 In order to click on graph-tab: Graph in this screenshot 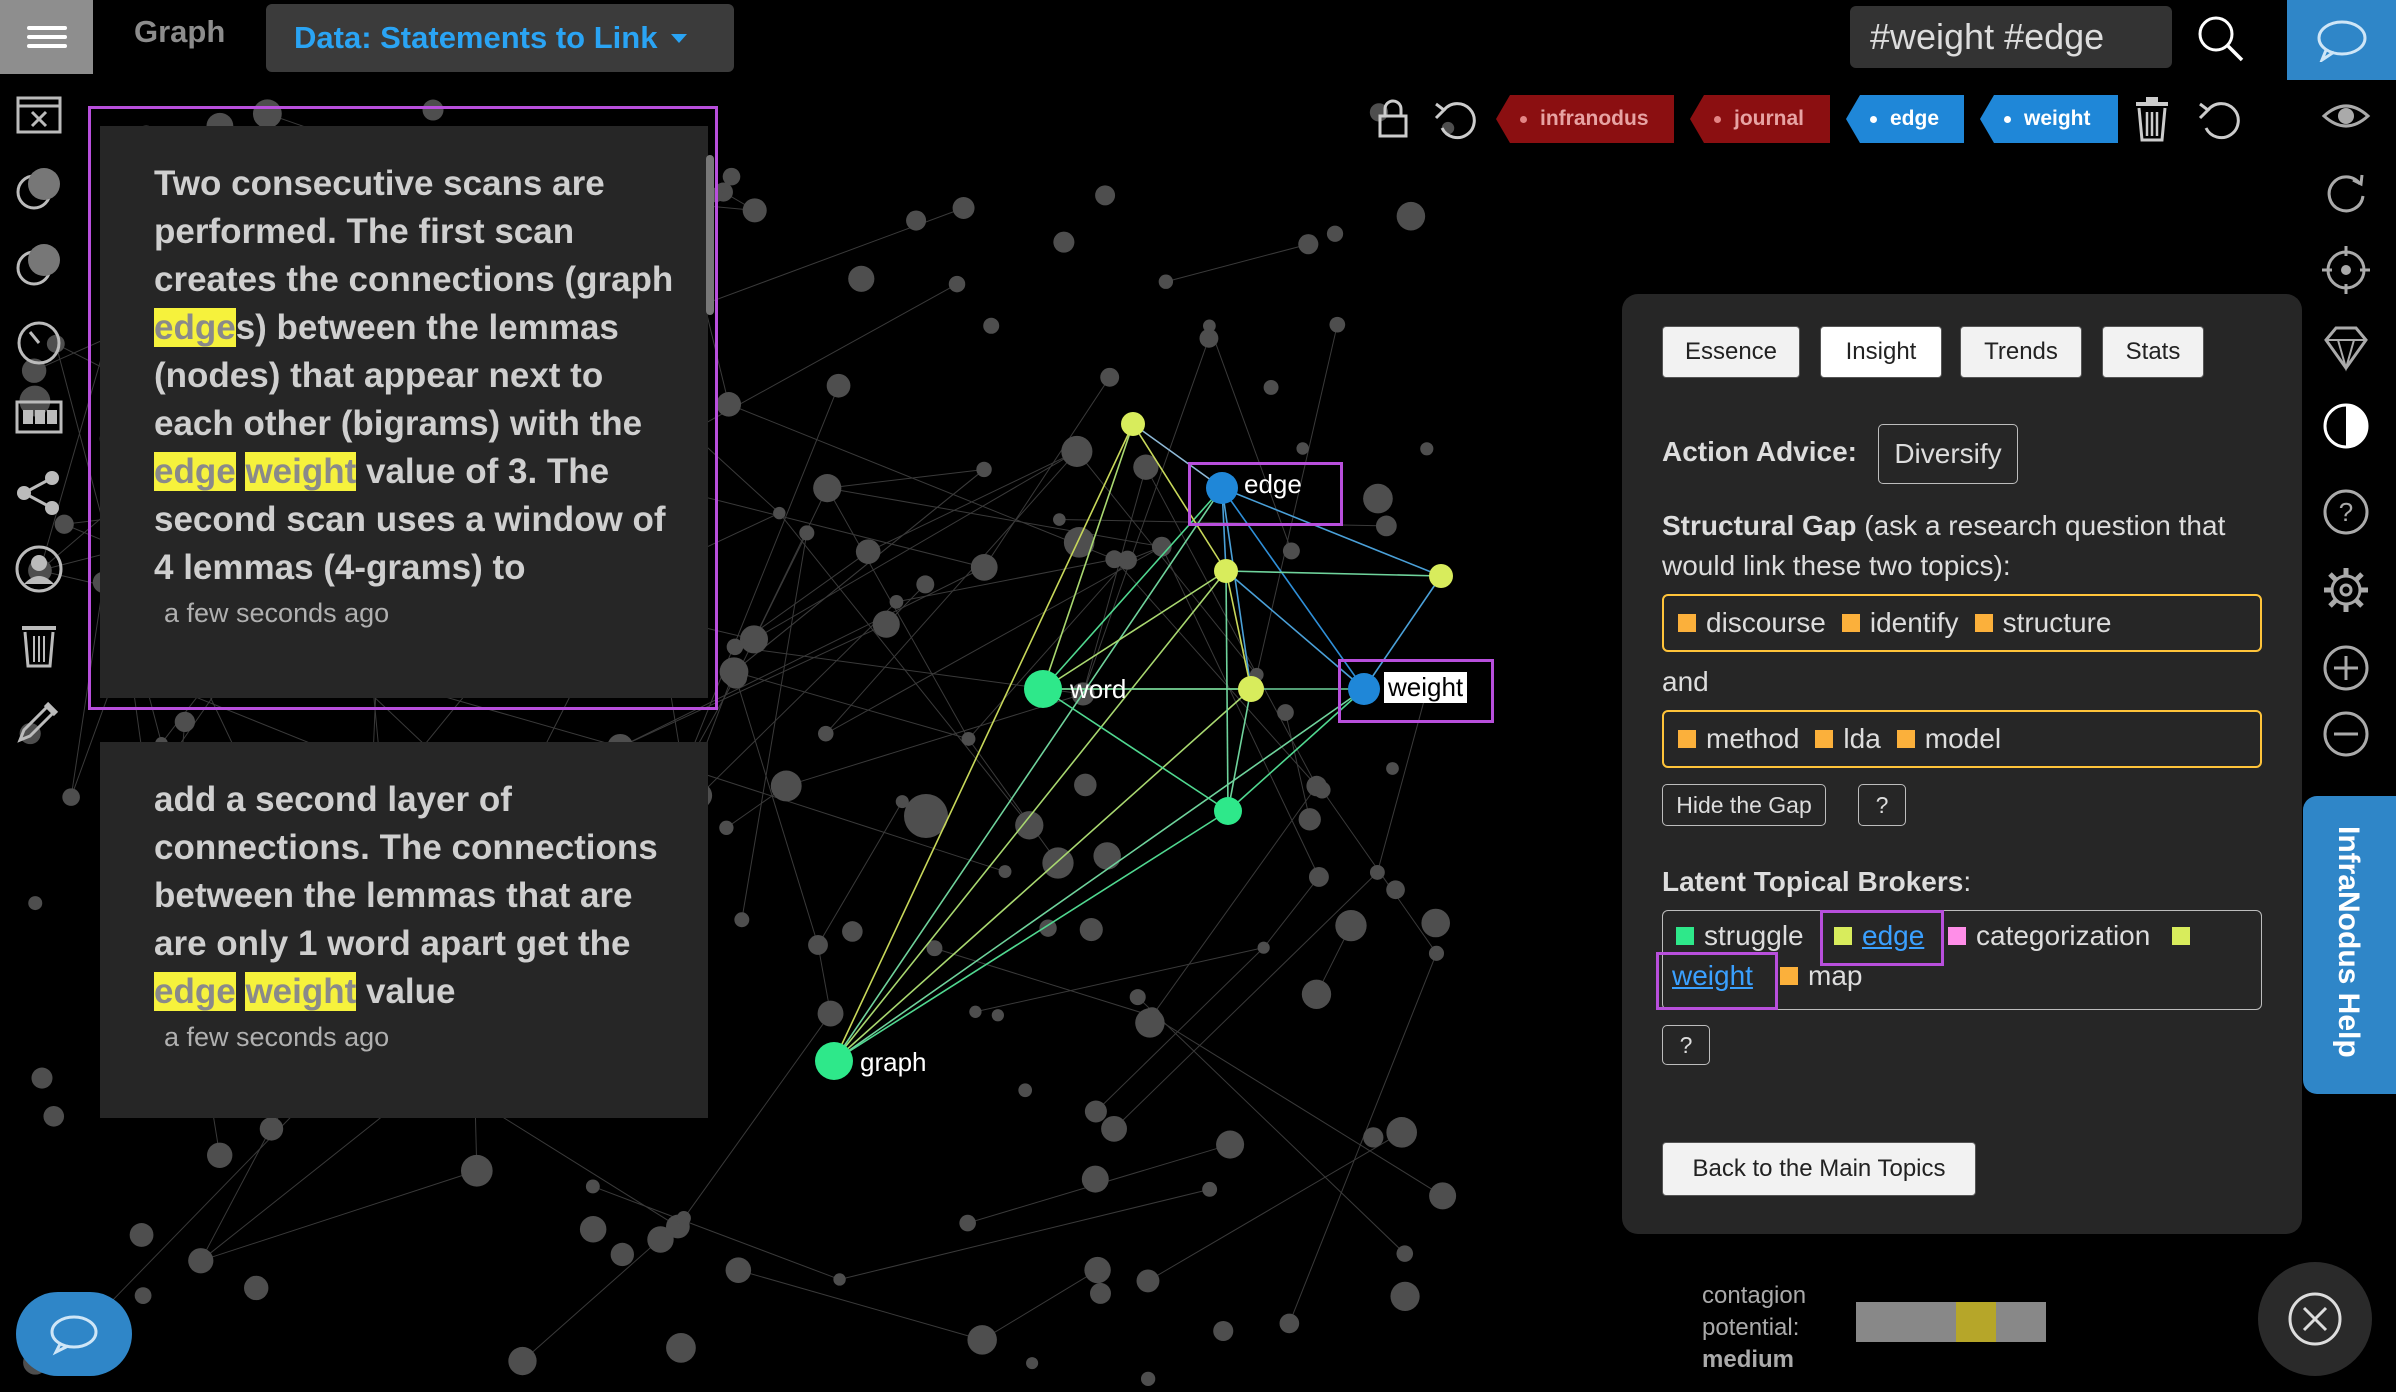, I will do `click(179, 32)`.